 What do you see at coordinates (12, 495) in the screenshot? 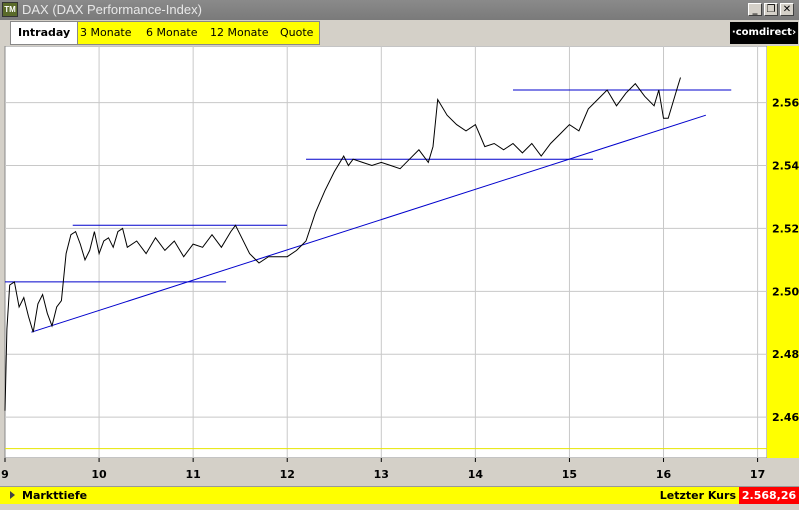
I see `expand-arrow-icon` at bounding box center [12, 495].